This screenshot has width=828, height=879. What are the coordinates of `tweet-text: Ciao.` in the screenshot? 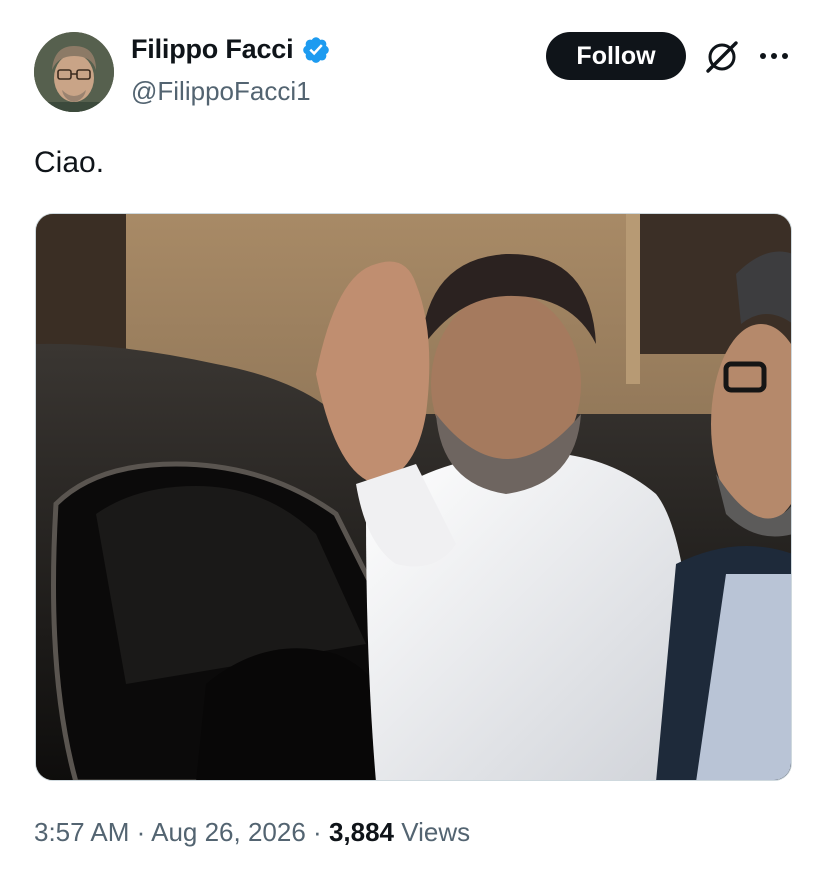 It's located at (69, 162).